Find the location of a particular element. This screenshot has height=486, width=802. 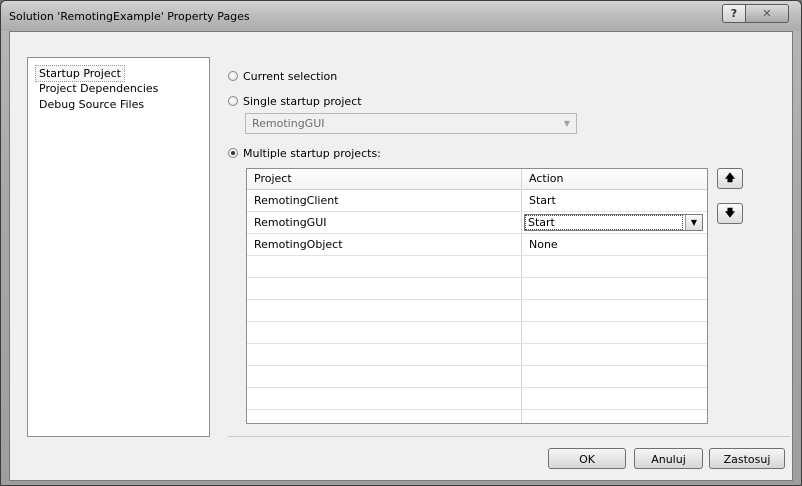

single-startup-option: Single startup project is located at coordinates (295, 101).